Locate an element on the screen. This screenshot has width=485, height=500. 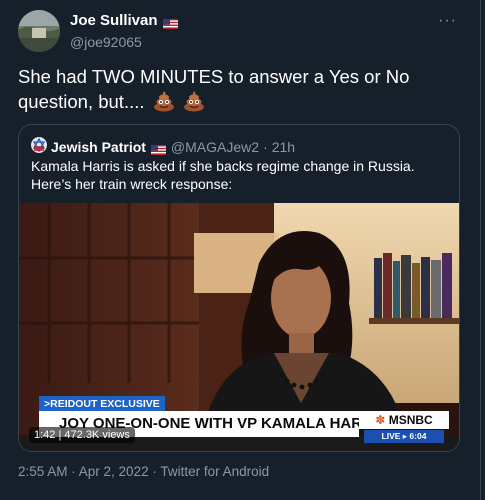
network-name: MSNBC is located at coordinates (410, 420).